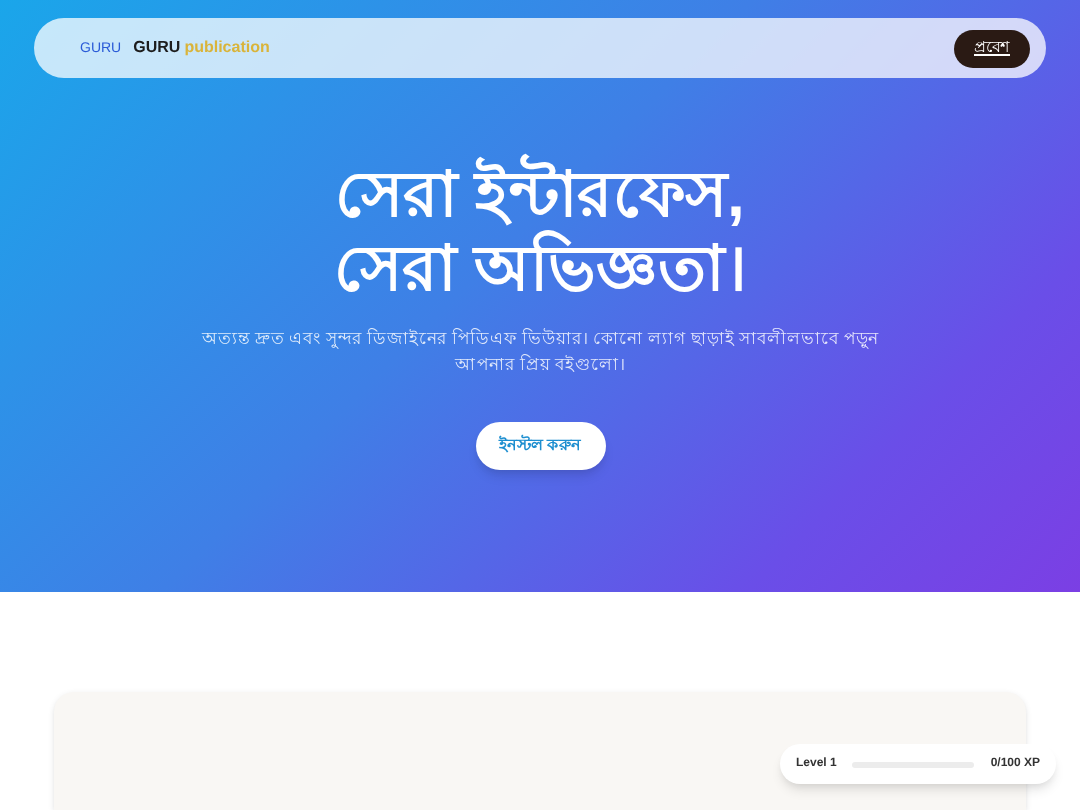  I want to click on hero-title: সেরা ইন্টারফেস, সেরা অভিজ্ঞতা।, so click(540, 232).